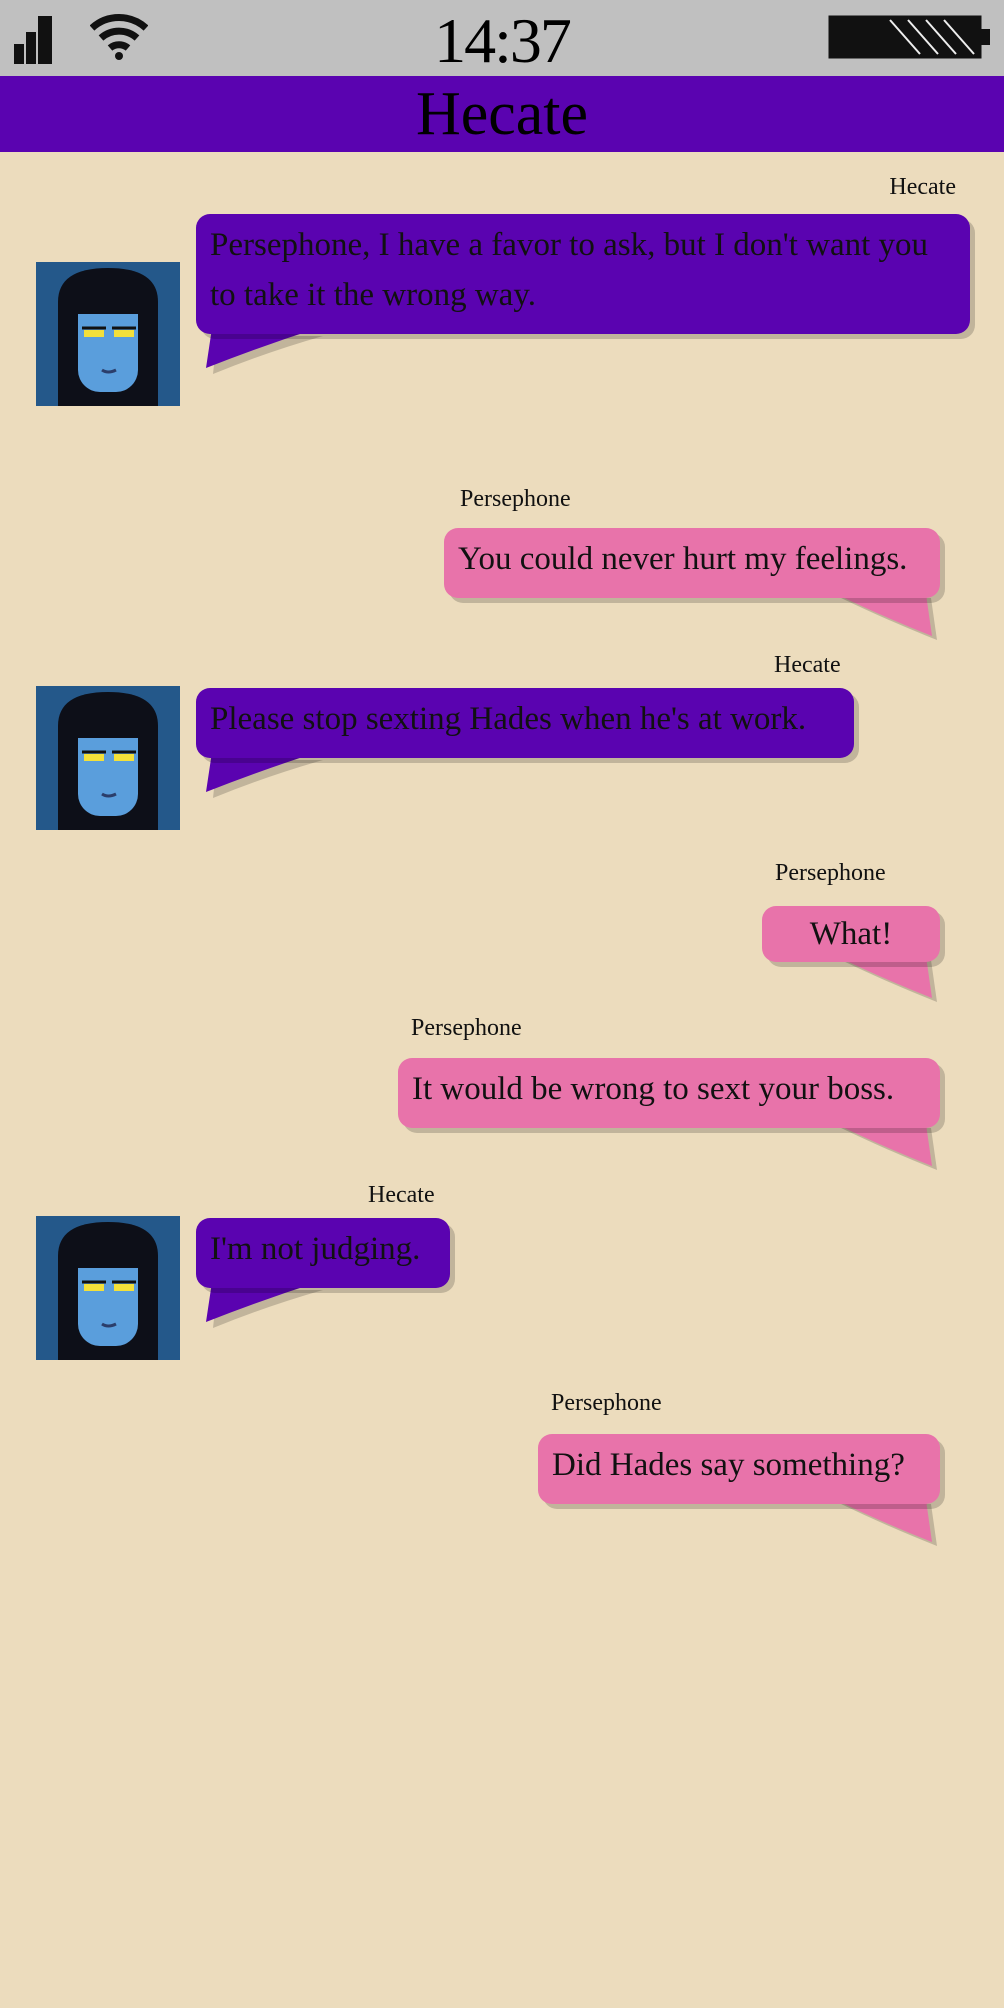  What do you see at coordinates (851, 934) in the screenshot?
I see `message-bubble-persephone: What!` at bounding box center [851, 934].